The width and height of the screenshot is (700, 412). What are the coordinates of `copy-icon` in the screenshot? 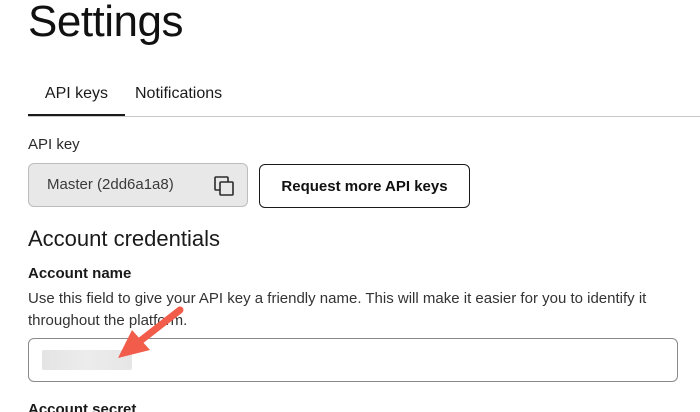 It's located at (224, 186).